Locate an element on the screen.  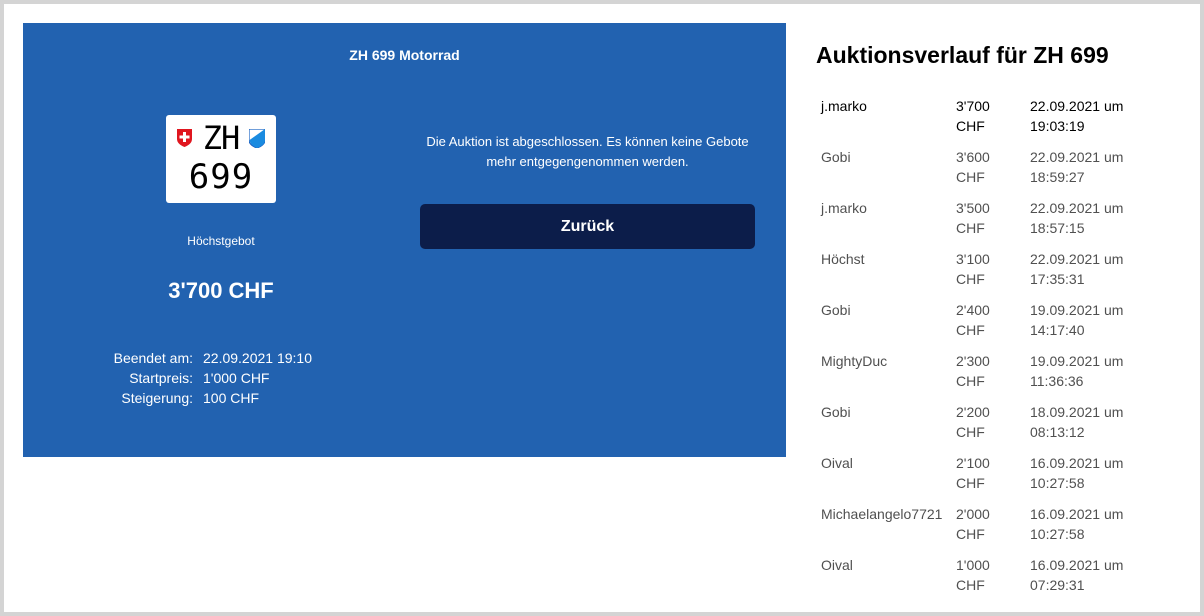
bid-date: 16.09.2021 um 07:29:31 is located at coordinates (1077, 575).